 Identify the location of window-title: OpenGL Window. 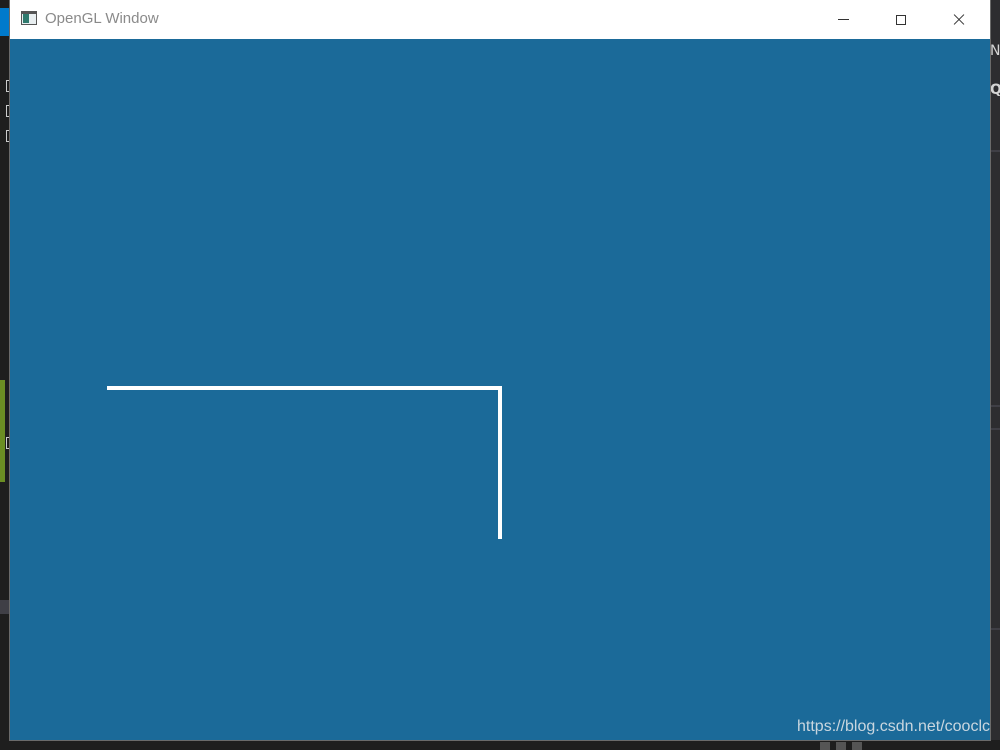
(102, 18).